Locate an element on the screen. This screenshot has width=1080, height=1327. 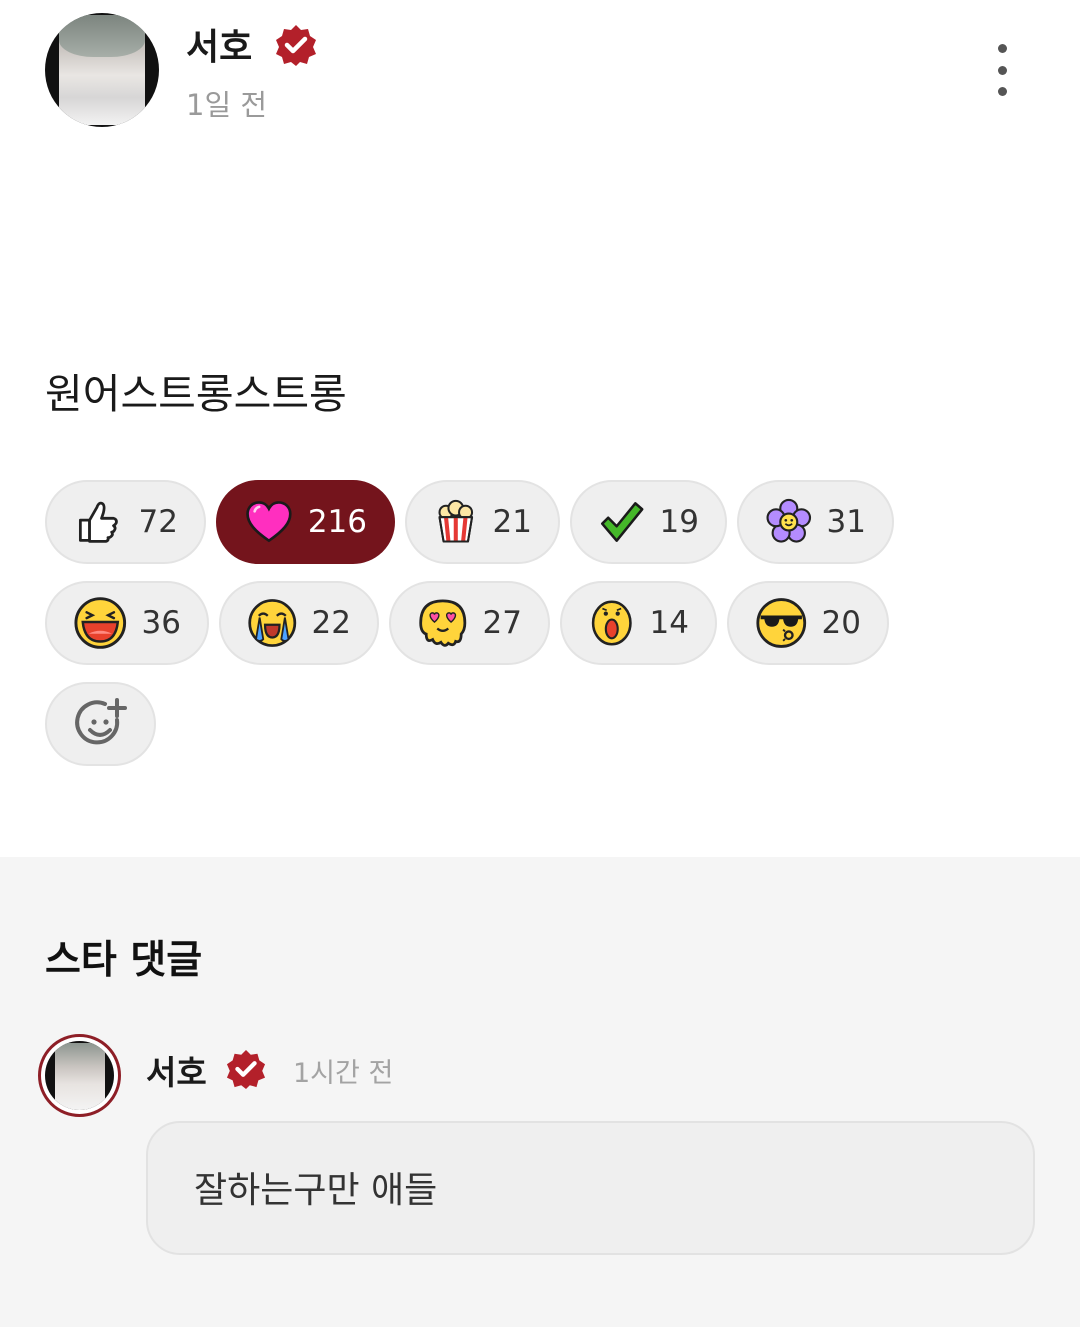
reaction-count: 21 is located at coordinates (512, 522).